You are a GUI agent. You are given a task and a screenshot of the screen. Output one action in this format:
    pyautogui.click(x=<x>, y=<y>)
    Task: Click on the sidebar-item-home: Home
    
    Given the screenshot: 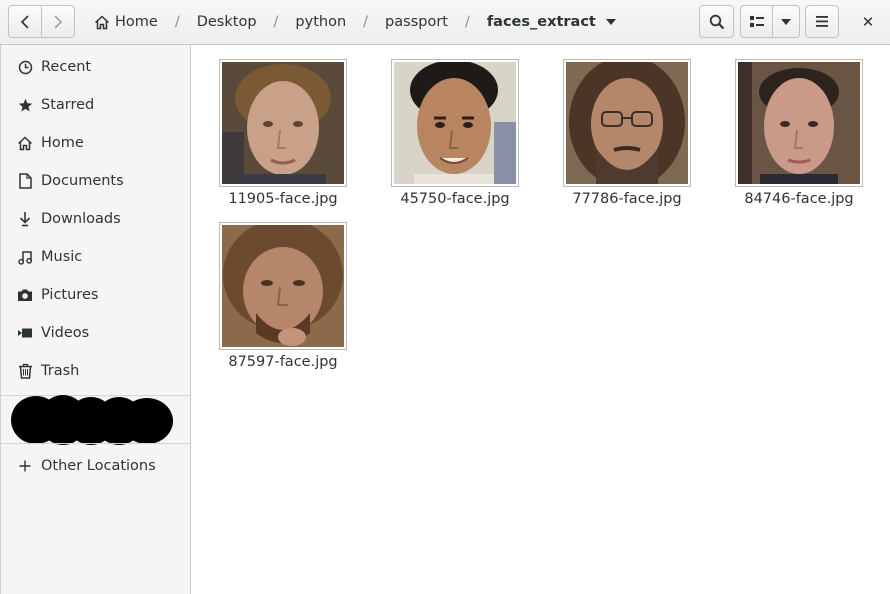 What is the action you would take?
    pyautogui.click(x=96, y=143)
    